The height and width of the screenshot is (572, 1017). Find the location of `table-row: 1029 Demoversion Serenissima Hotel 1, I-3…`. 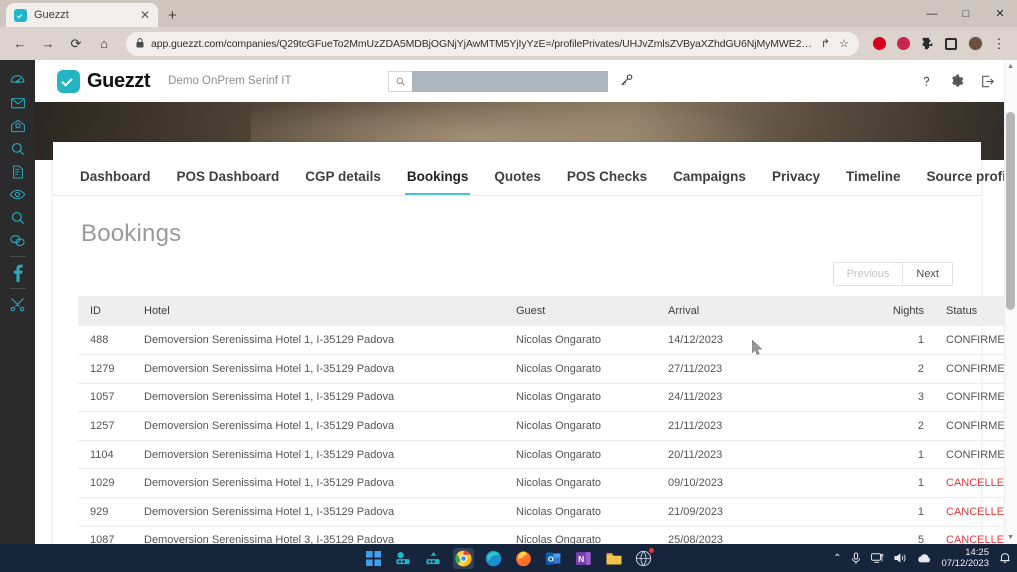

table-row: 1029 Demoversion Serenissima Hotel 1, I-3… is located at coordinates (547, 483).